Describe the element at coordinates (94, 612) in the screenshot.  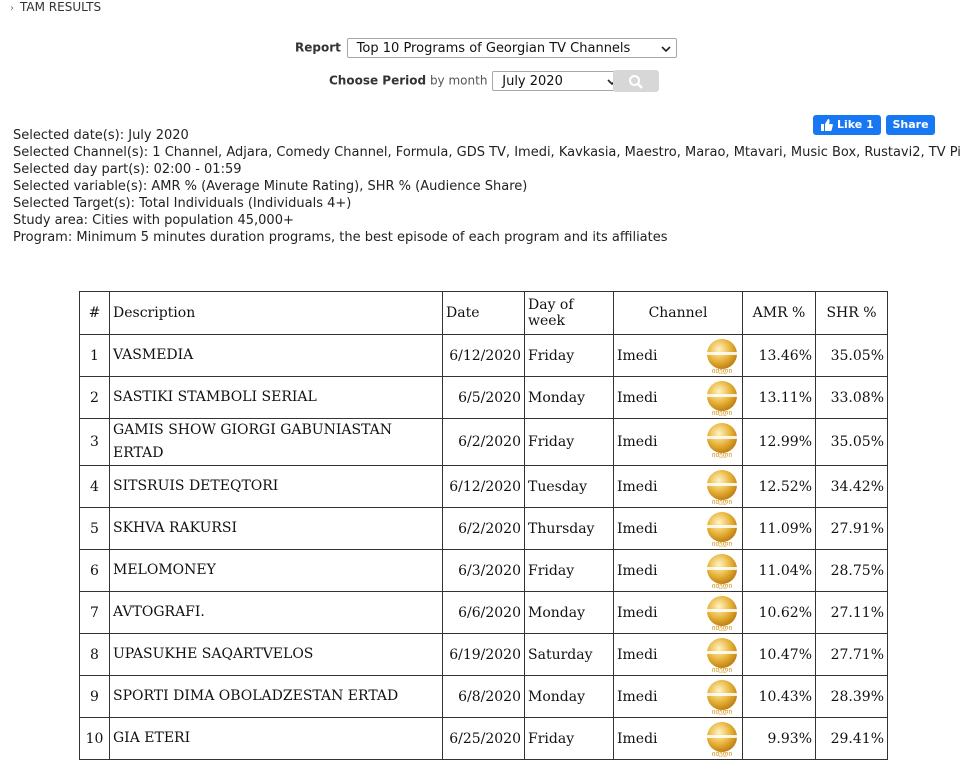
I see `row-num-text: 7` at that location.